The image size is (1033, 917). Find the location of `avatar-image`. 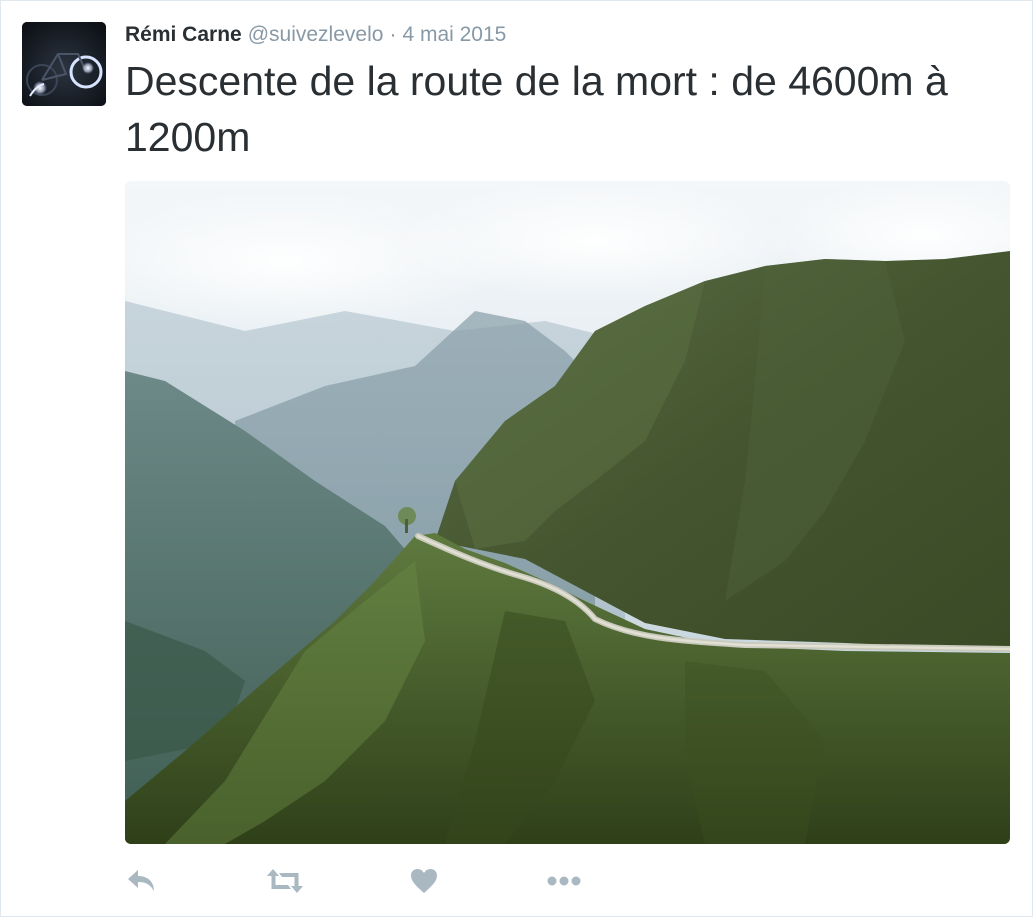

avatar-image is located at coordinates (64, 64).